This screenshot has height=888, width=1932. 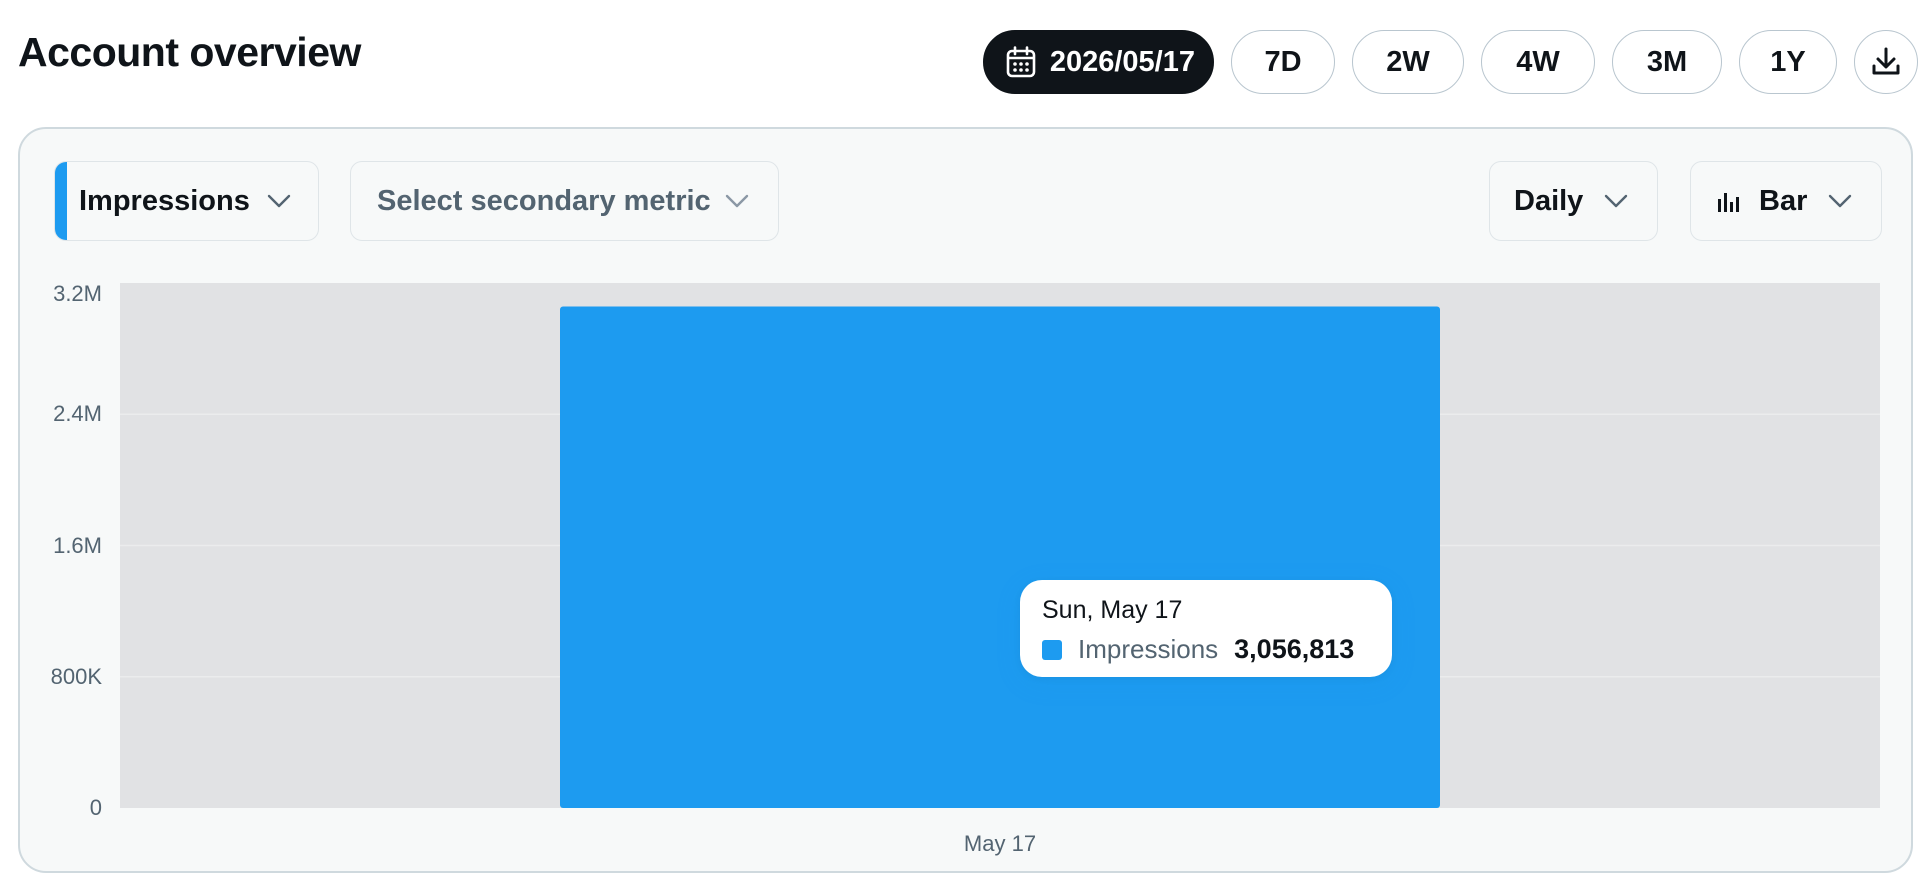 What do you see at coordinates (1294, 649) in the screenshot?
I see `tooltip-value: 3,056,813` at bounding box center [1294, 649].